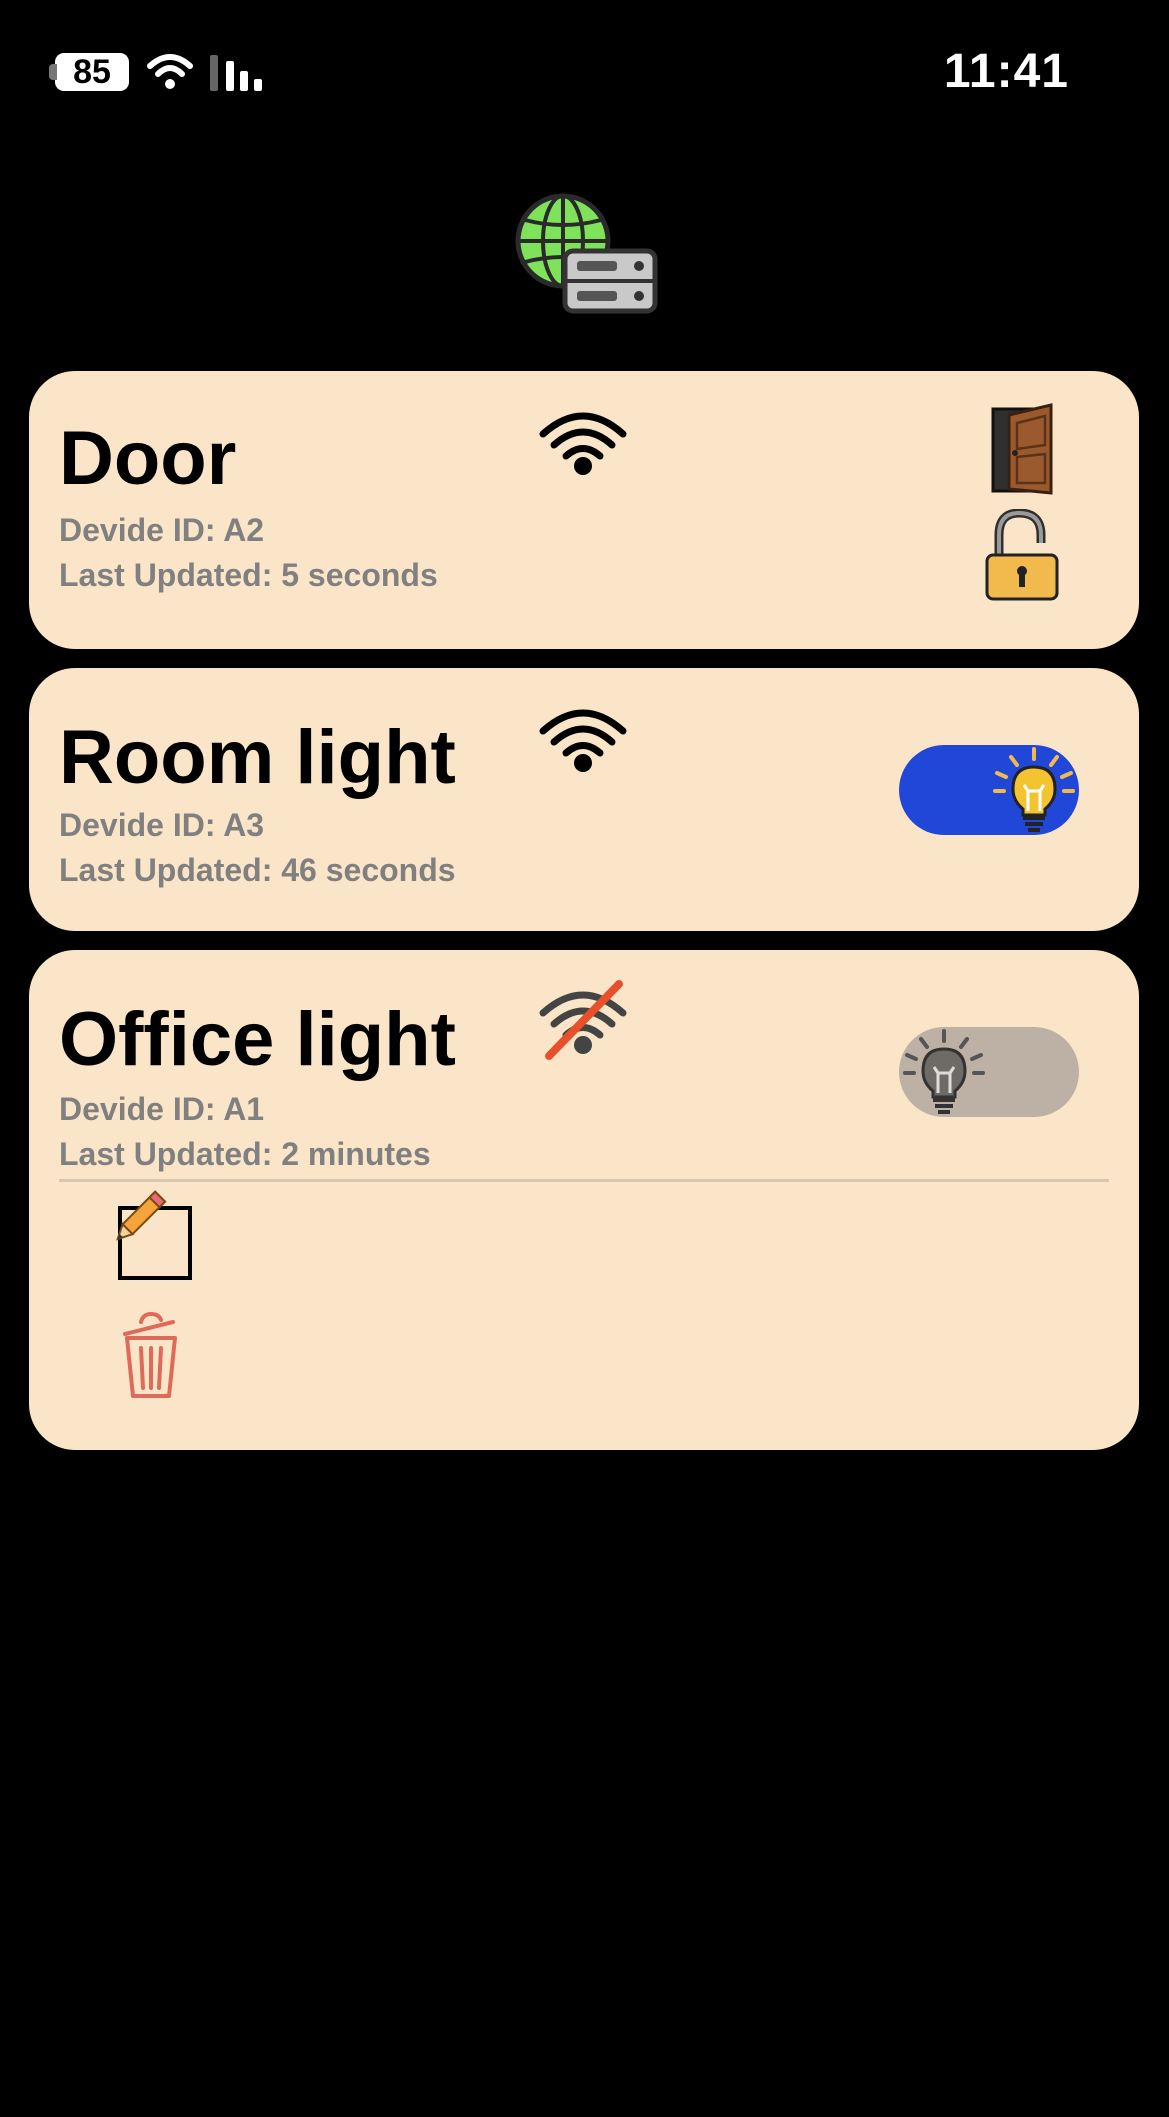 This screenshot has height=2117, width=1169. Describe the element at coordinates (1022, 556) in the screenshot. I see `unlocked-padlock-icon` at that location.